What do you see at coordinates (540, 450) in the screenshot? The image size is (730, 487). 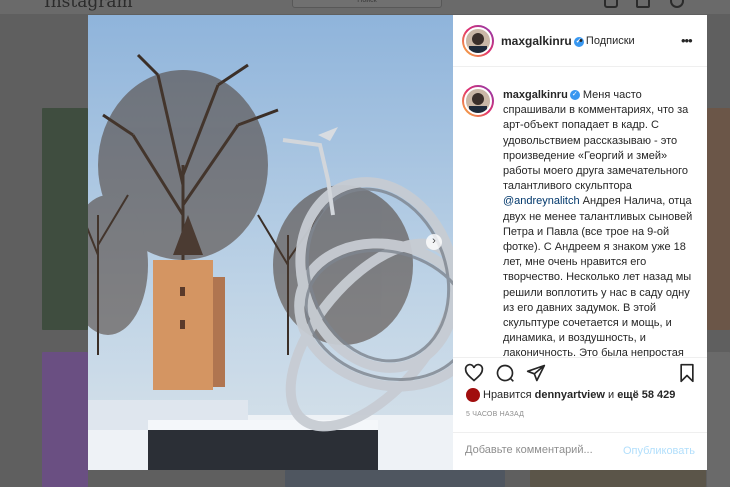 I see `comment-input` at bounding box center [540, 450].